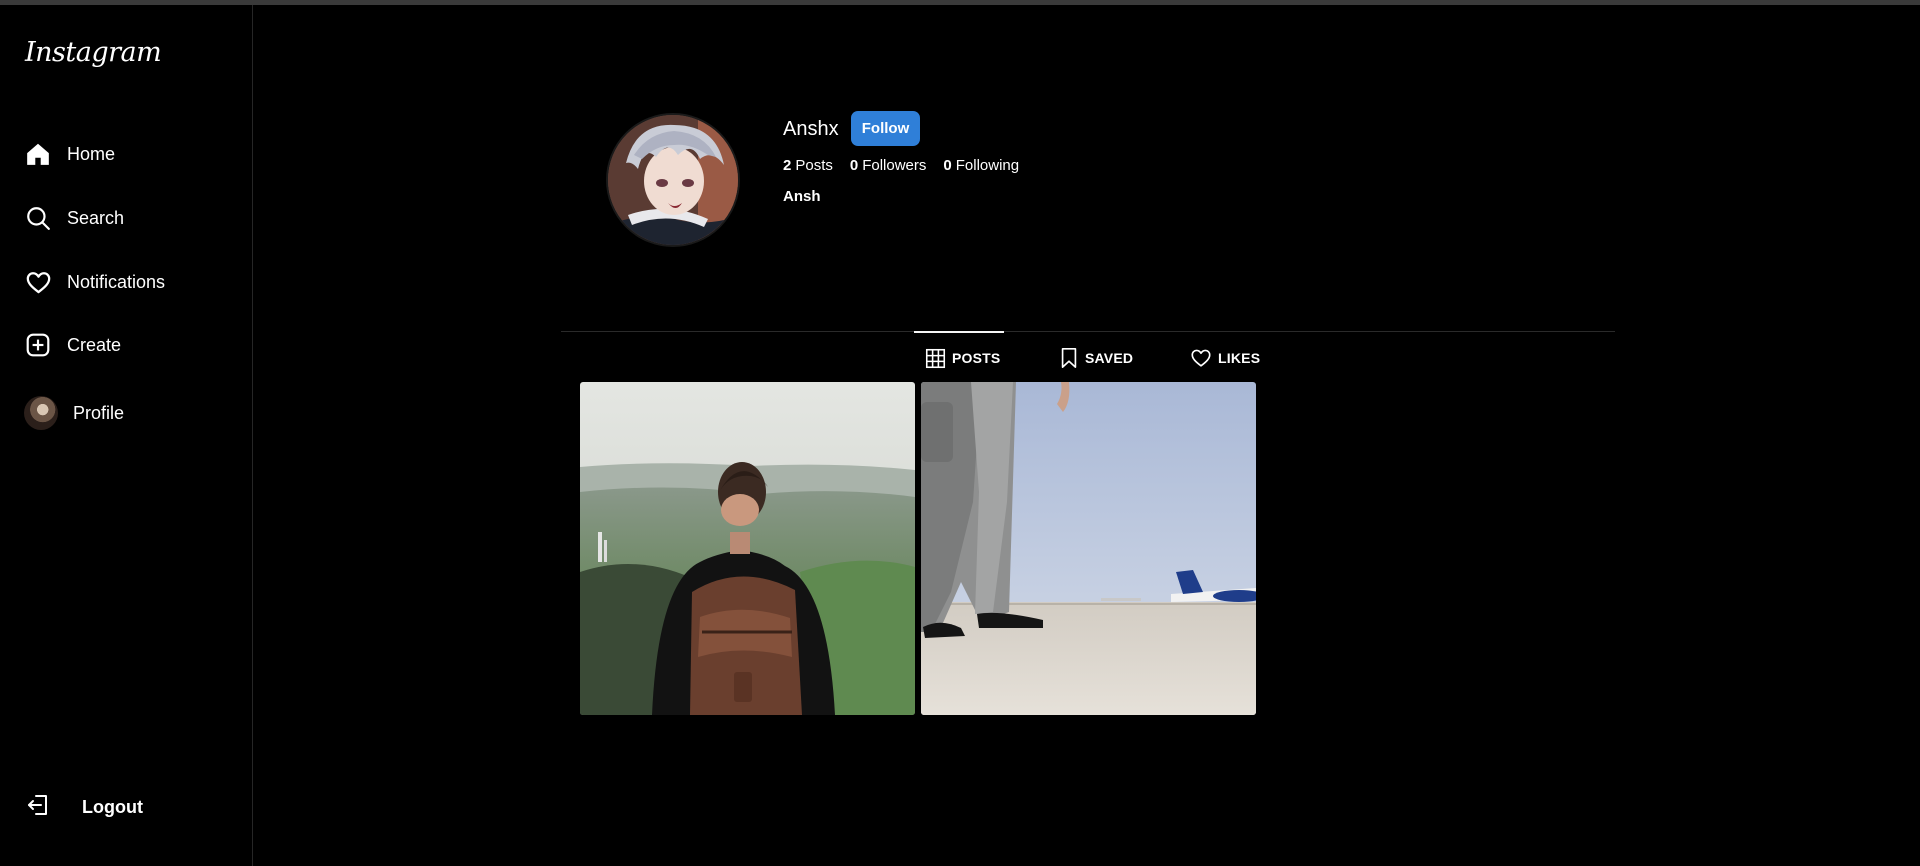 The width and height of the screenshot is (1920, 866). Describe the element at coordinates (38, 154) in the screenshot. I see `home-icon` at that location.